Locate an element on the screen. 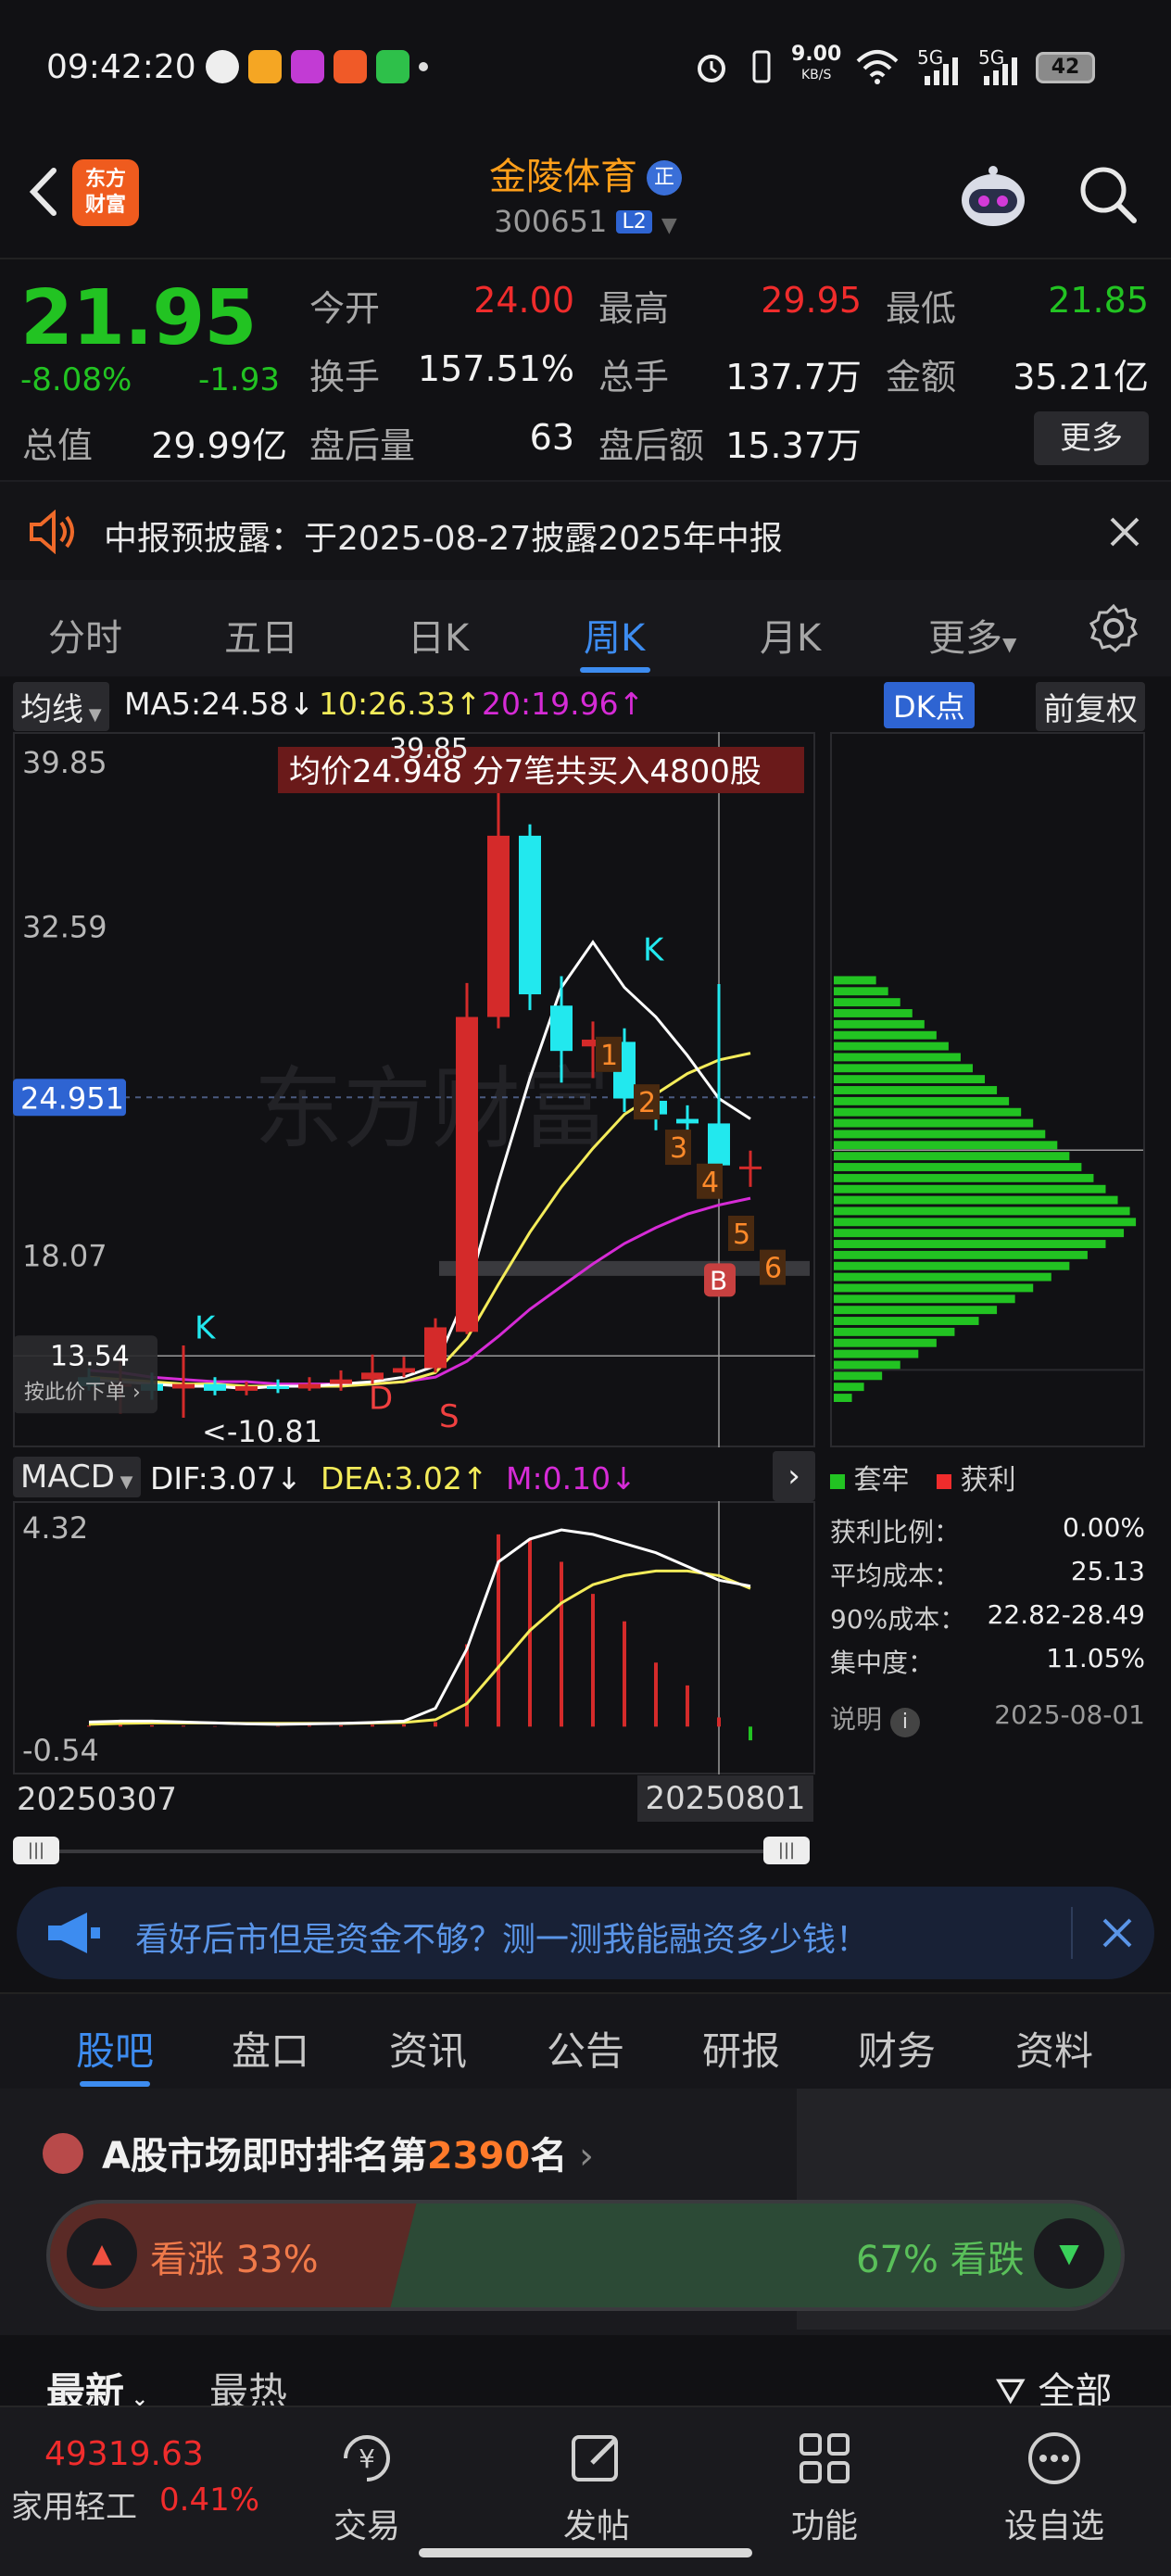  macd-selector: MACD ▼ is located at coordinates (77, 1477).